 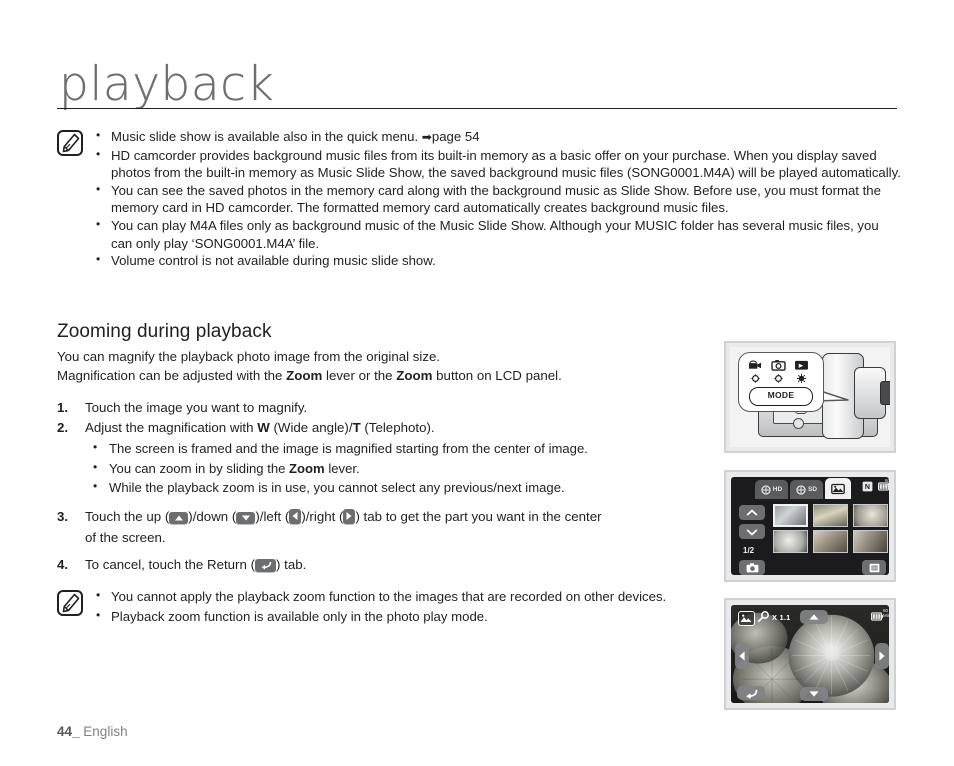 I want to click on up-arrow-tab, so click(x=814, y=617).